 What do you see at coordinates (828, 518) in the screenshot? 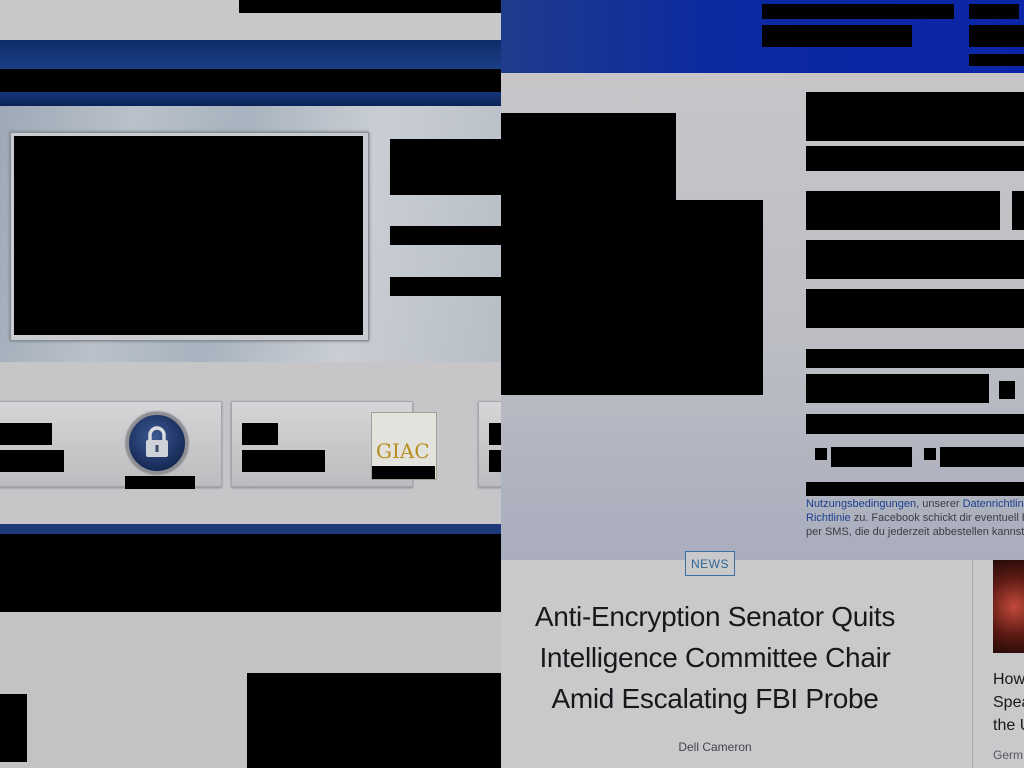
I see `cookie-policy-link: Richtlinie` at bounding box center [828, 518].